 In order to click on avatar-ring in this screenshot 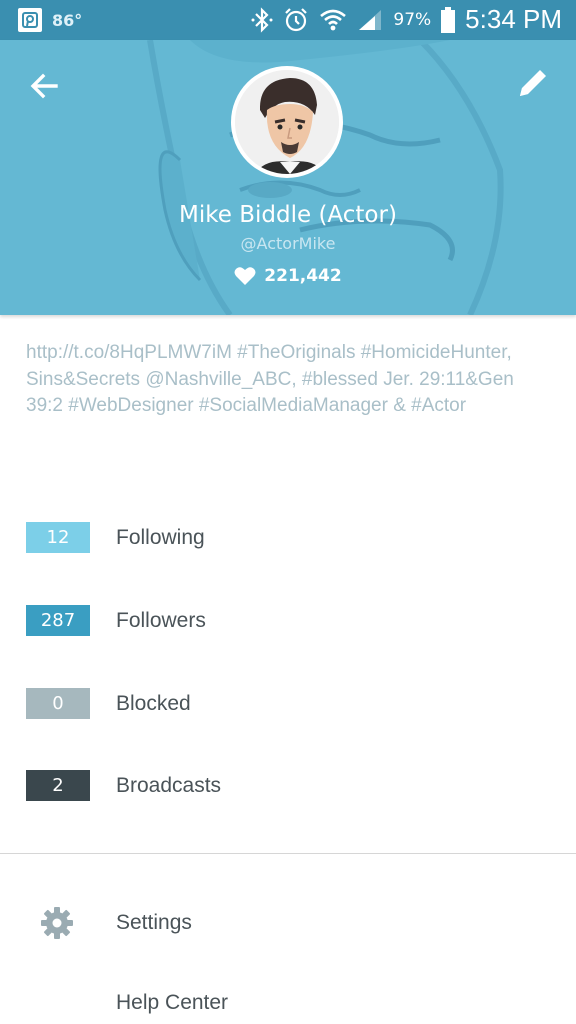, I will do `click(287, 122)`.